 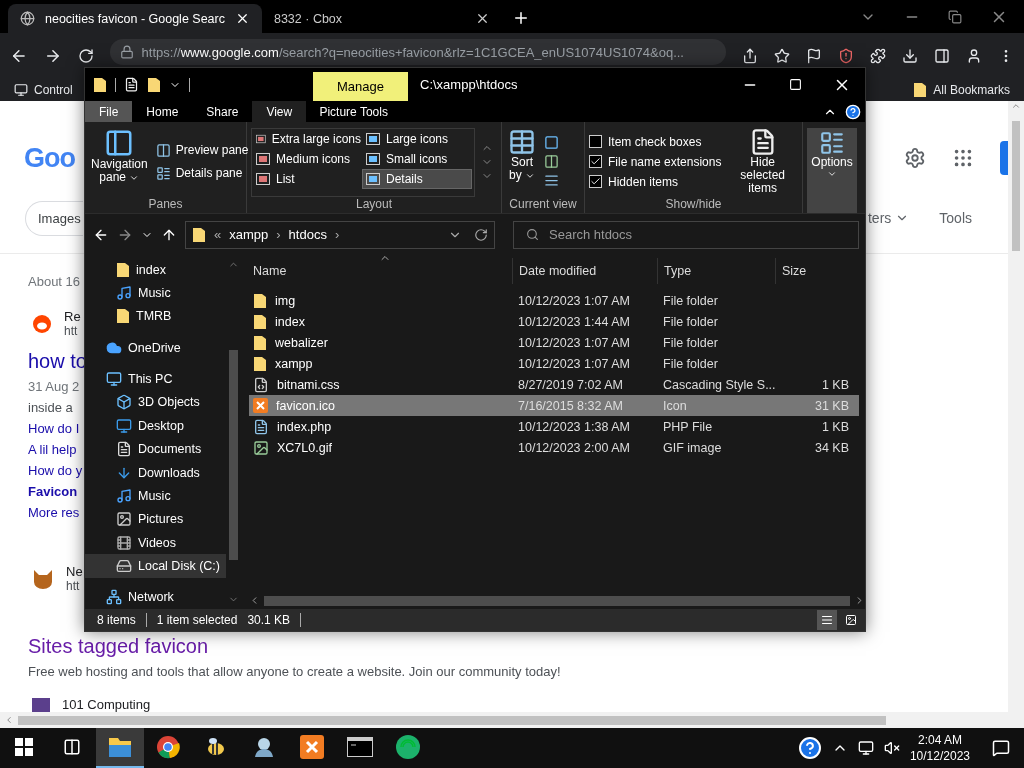 I want to click on ribbon-tab: File, so click(x=109, y=111).